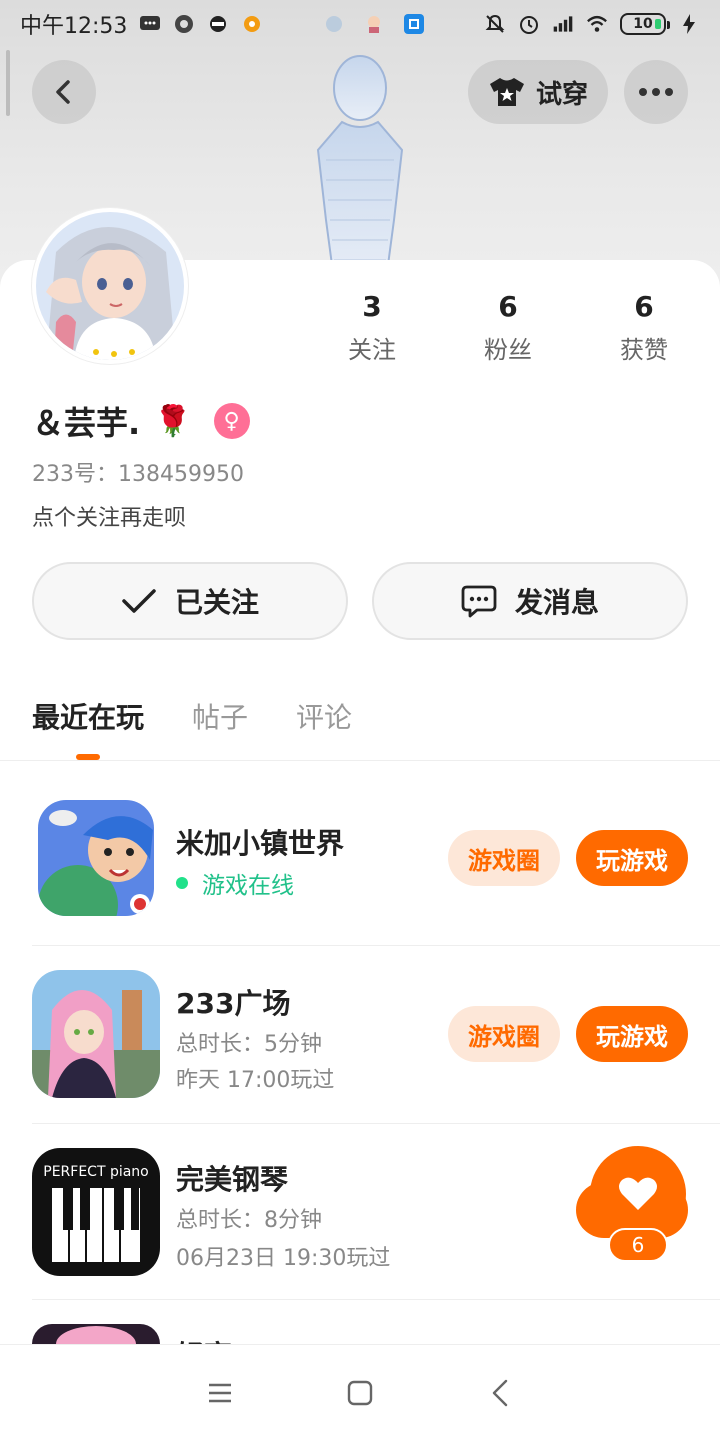 The width and height of the screenshot is (720, 1440). What do you see at coordinates (248, 886) in the screenshot?
I see `online-status-text: 游戏在线` at bounding box center [248, 886].